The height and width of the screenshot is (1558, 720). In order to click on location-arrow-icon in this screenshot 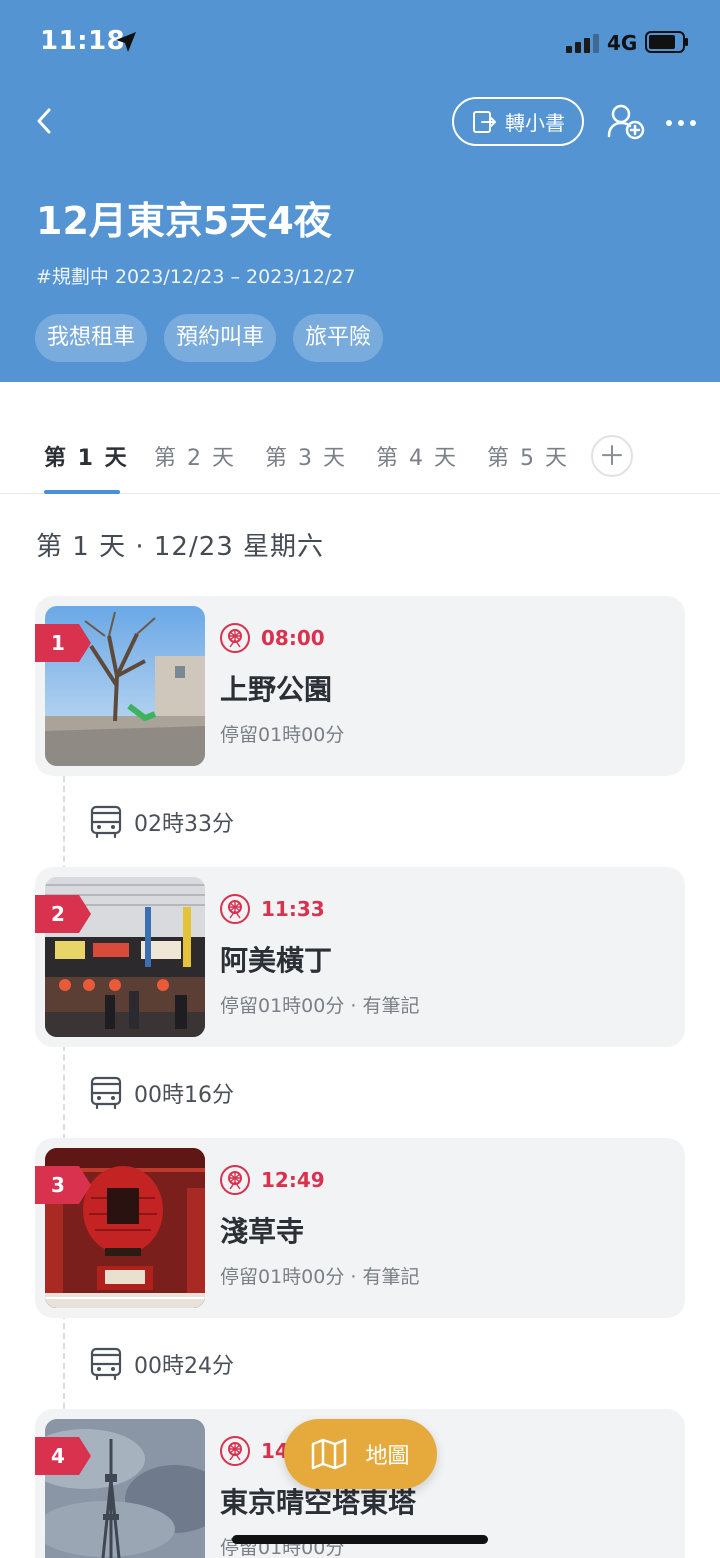, I will do `click(126, 42)`.